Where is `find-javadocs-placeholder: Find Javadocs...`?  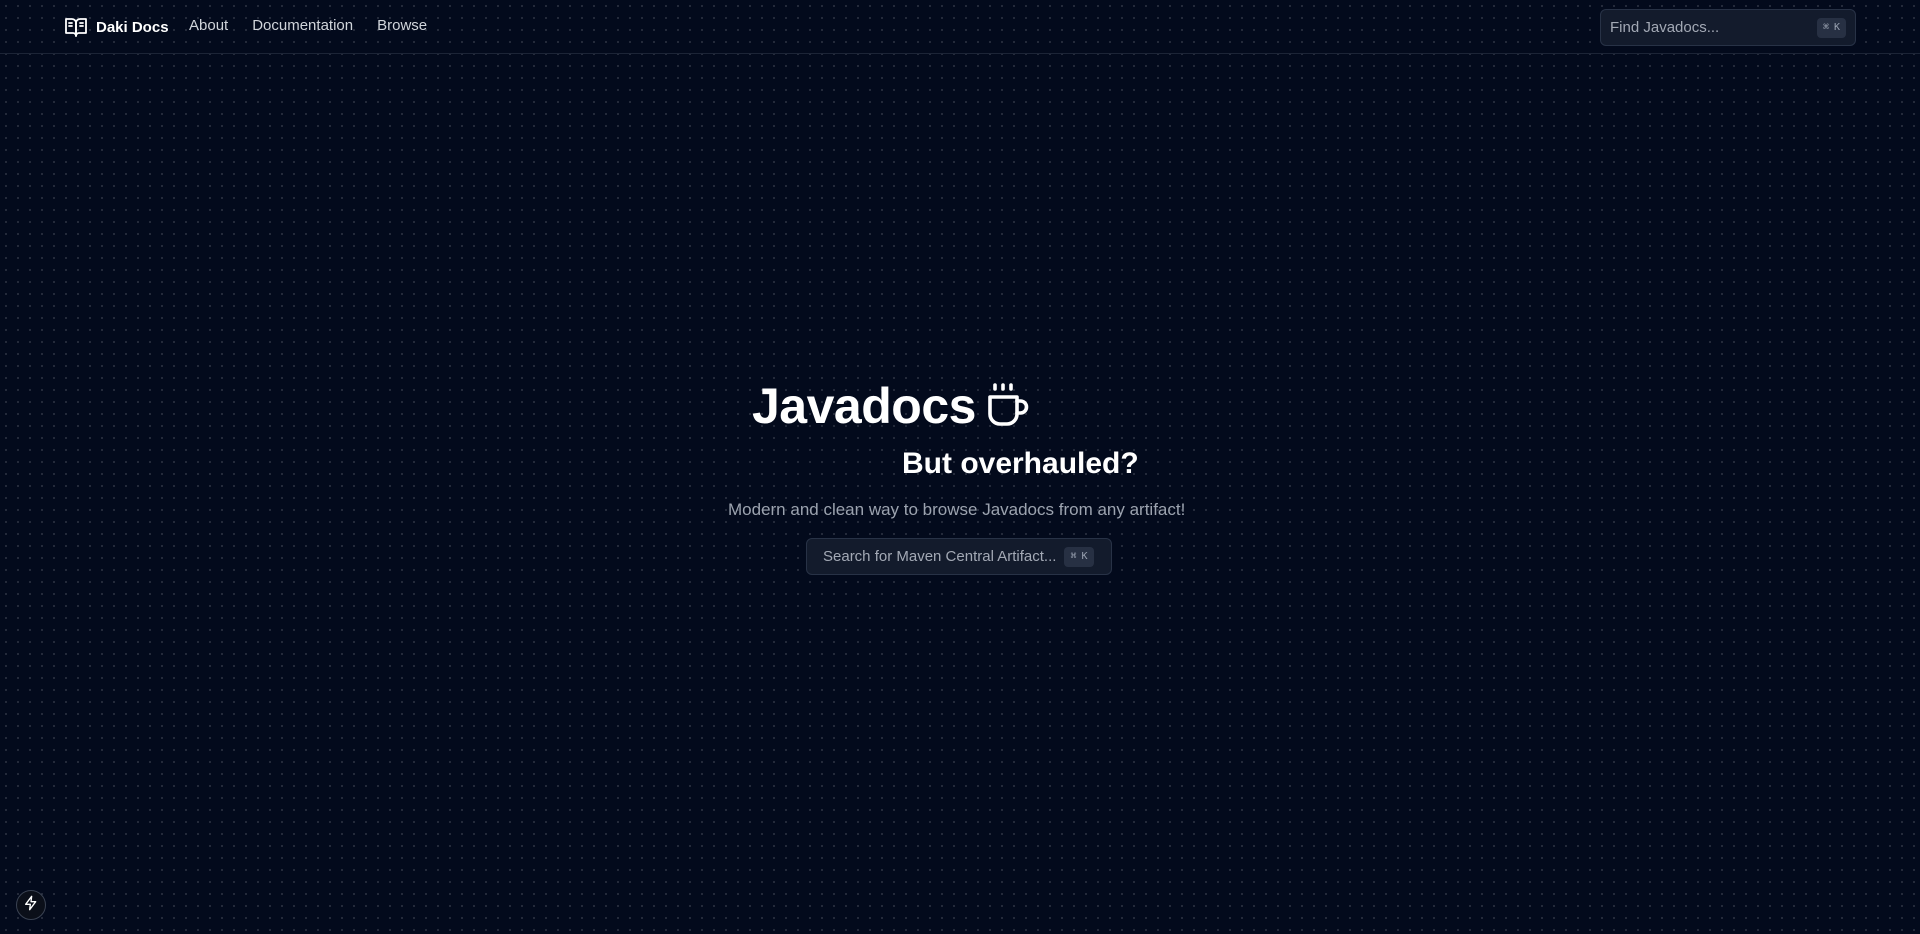 find-javadocs-placeholder: Find Javadocs... is located at coordinates (1665, 27).